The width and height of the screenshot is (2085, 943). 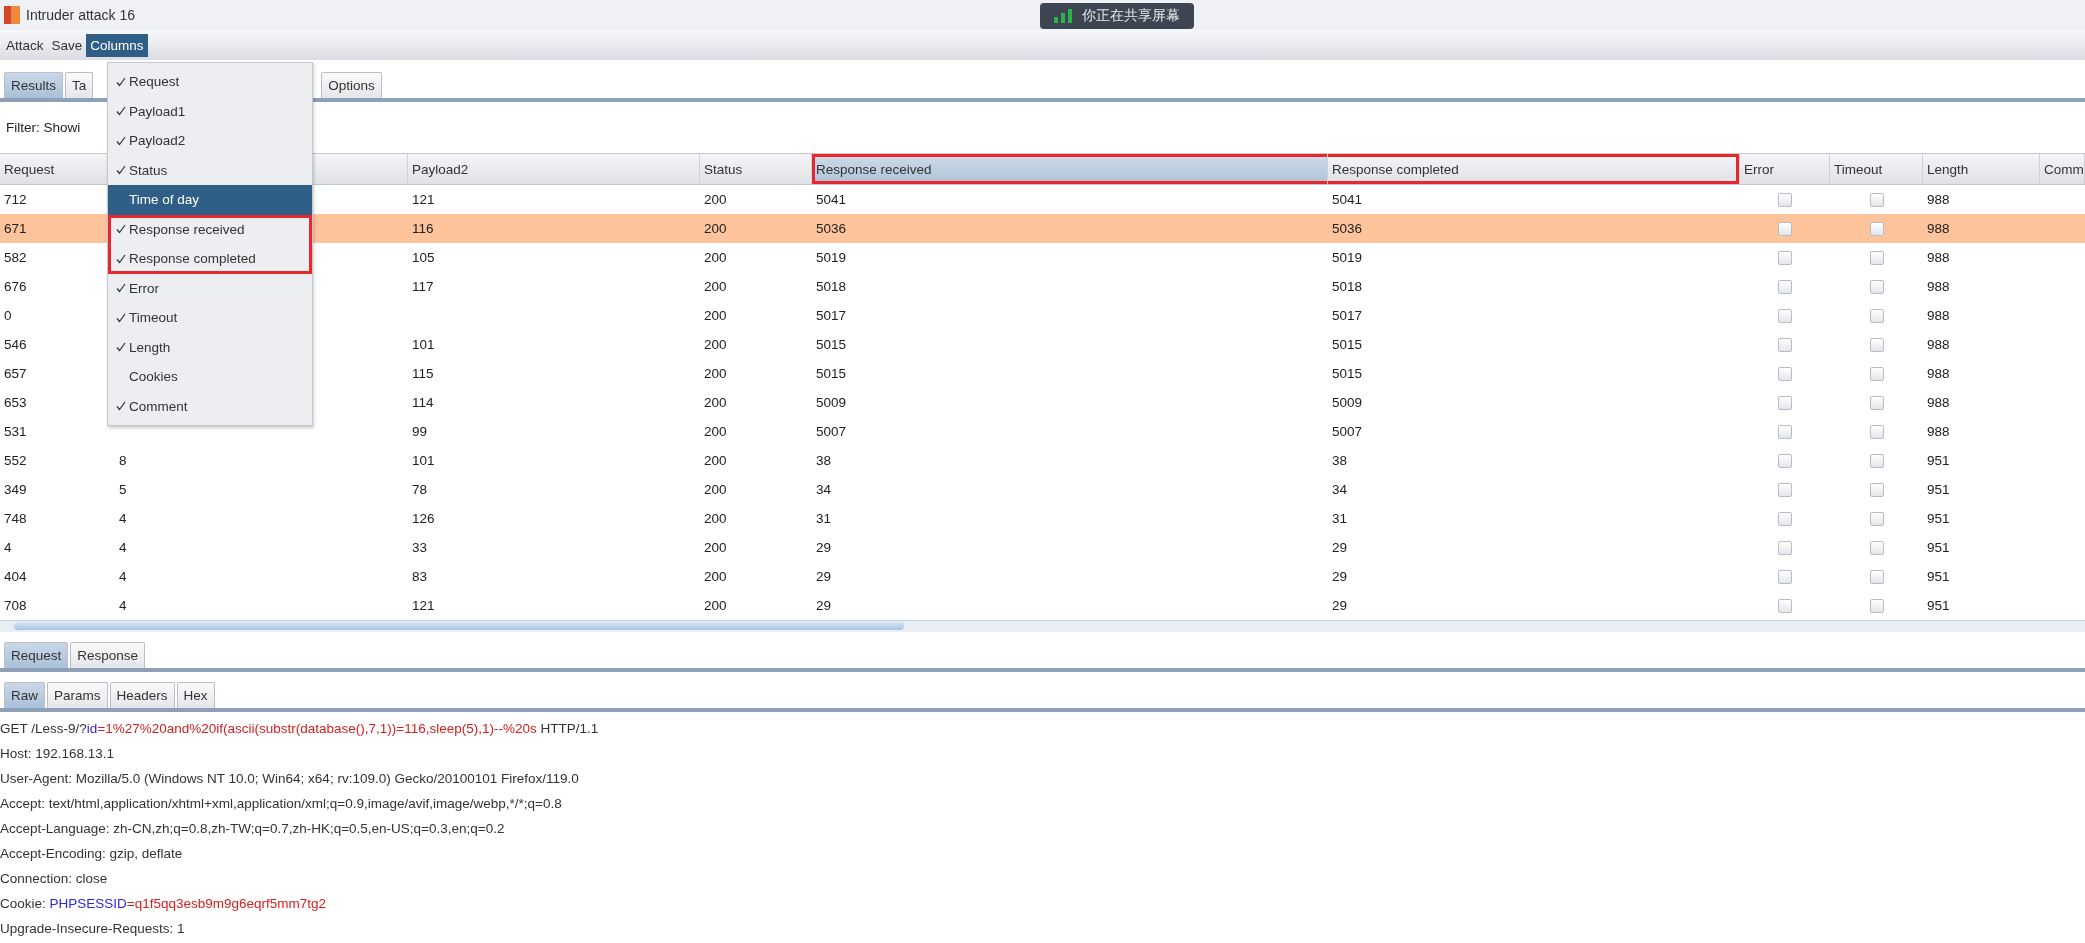 I want to click on tab: Options, so click(x=351, y=85).